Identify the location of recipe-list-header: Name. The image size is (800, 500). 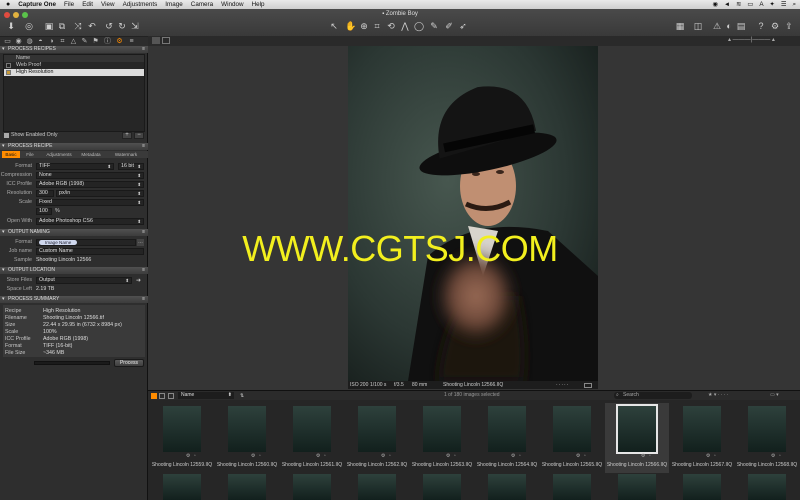
(74, 58).